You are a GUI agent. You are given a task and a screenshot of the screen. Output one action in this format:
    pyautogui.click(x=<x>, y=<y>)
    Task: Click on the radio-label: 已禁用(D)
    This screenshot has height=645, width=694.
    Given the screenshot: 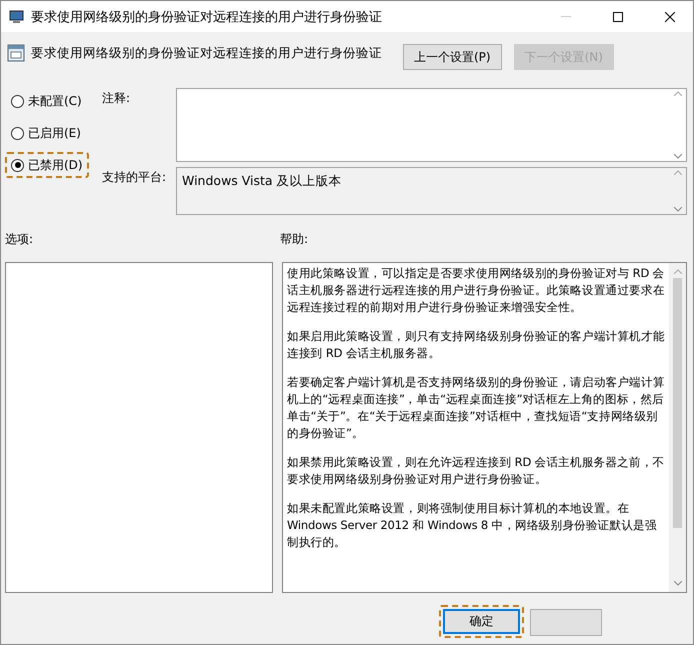 What is the action you would take?
    pyautogui.click(x=55, y=165)
    